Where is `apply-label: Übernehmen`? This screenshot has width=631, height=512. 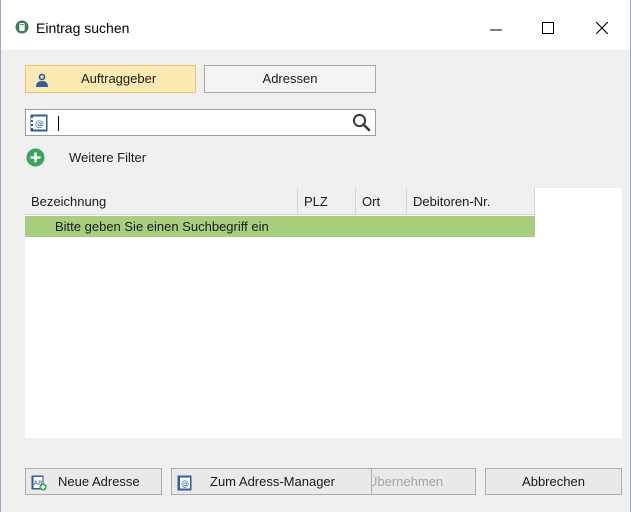
apply-label: Übernehmen is located at coordinates (407, 481).